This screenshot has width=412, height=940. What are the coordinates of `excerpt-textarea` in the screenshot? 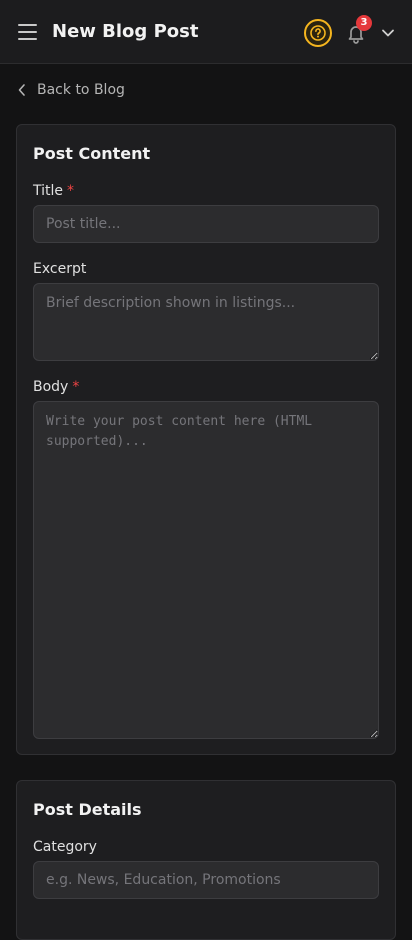 It's located at (206, 322).